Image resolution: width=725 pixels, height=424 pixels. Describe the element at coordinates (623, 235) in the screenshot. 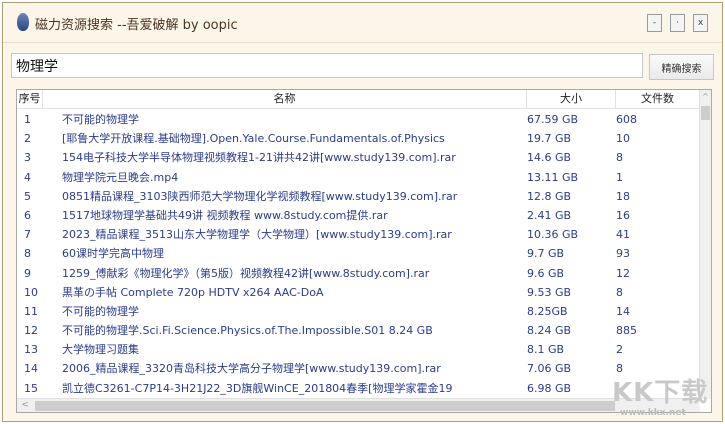

I see `row-file-count: 41` at that location.